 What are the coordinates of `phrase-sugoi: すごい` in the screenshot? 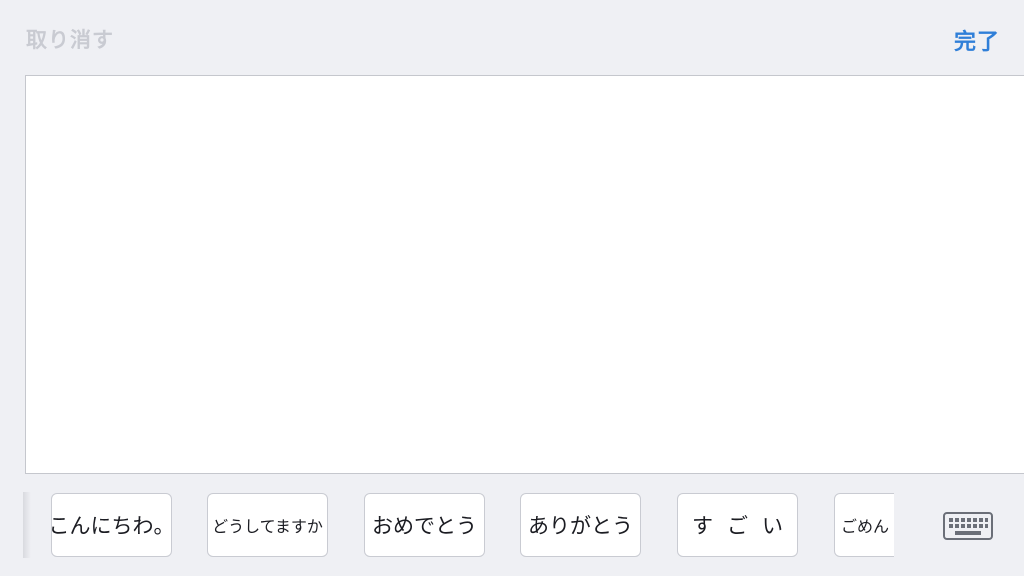 It's located at (737, 525).